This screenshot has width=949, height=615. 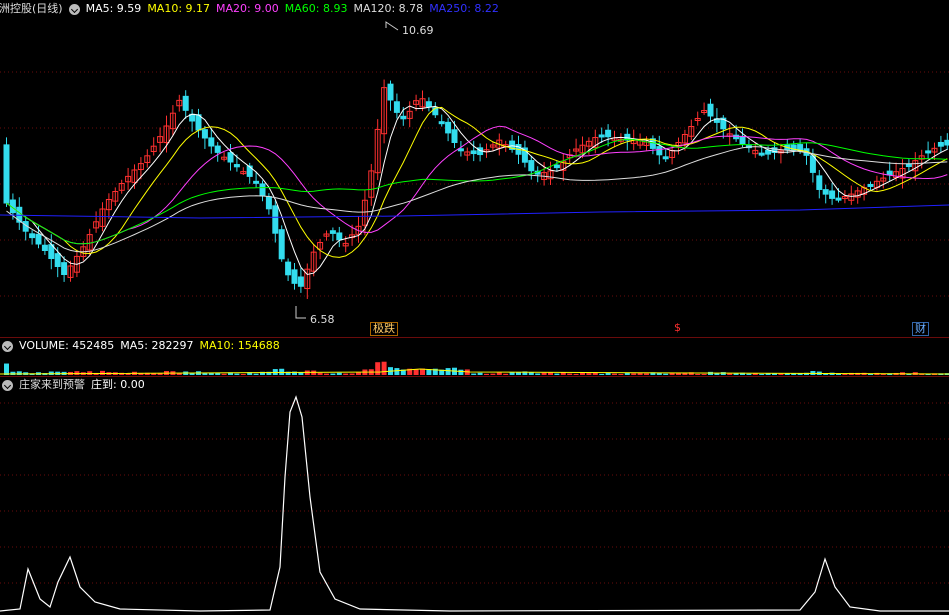 What do you see at coordinates (392, 26) in the screenshot?
I see `high-marker-line` at bounding box center [392, 26].